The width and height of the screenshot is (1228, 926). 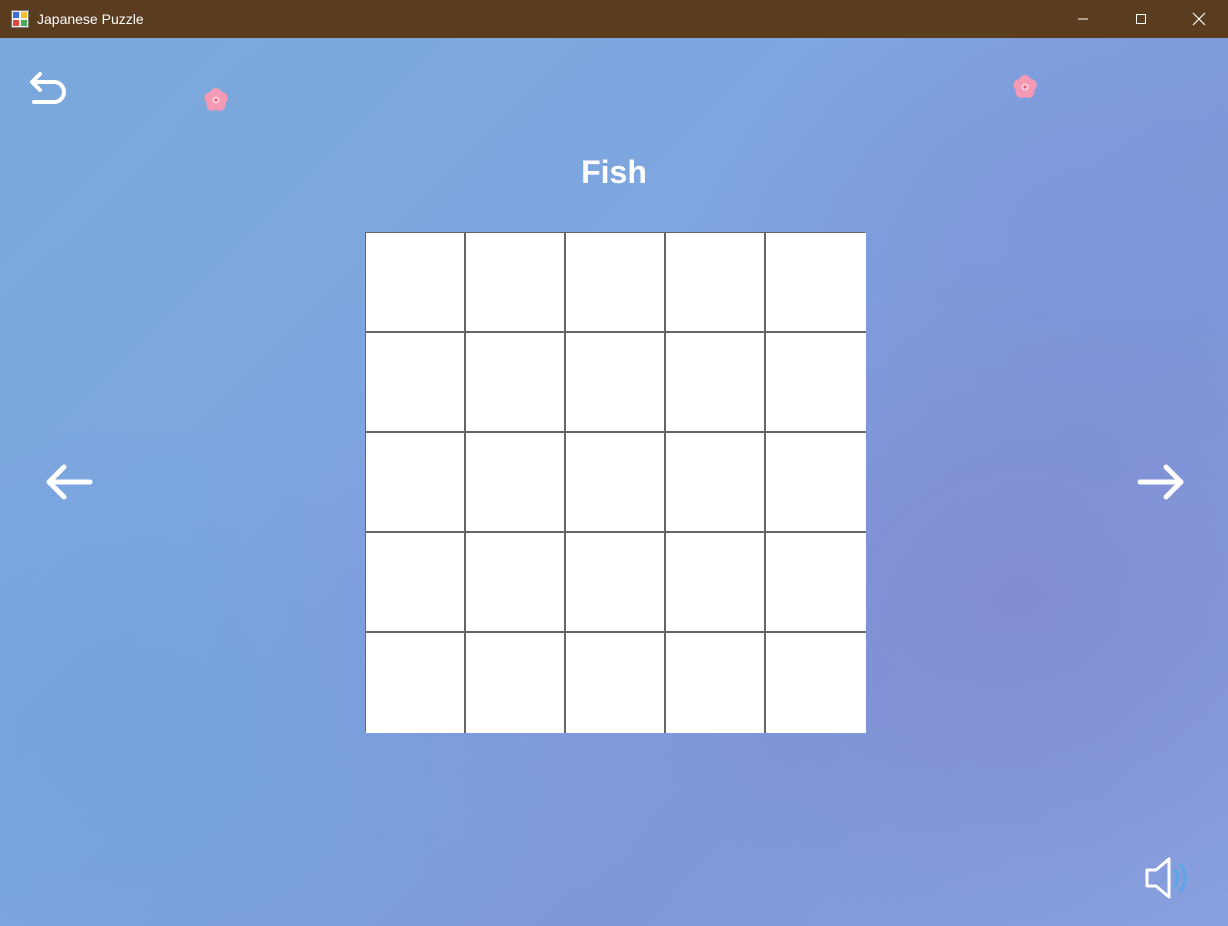 I want to click on close-icon, so click(x=1199, y=19).